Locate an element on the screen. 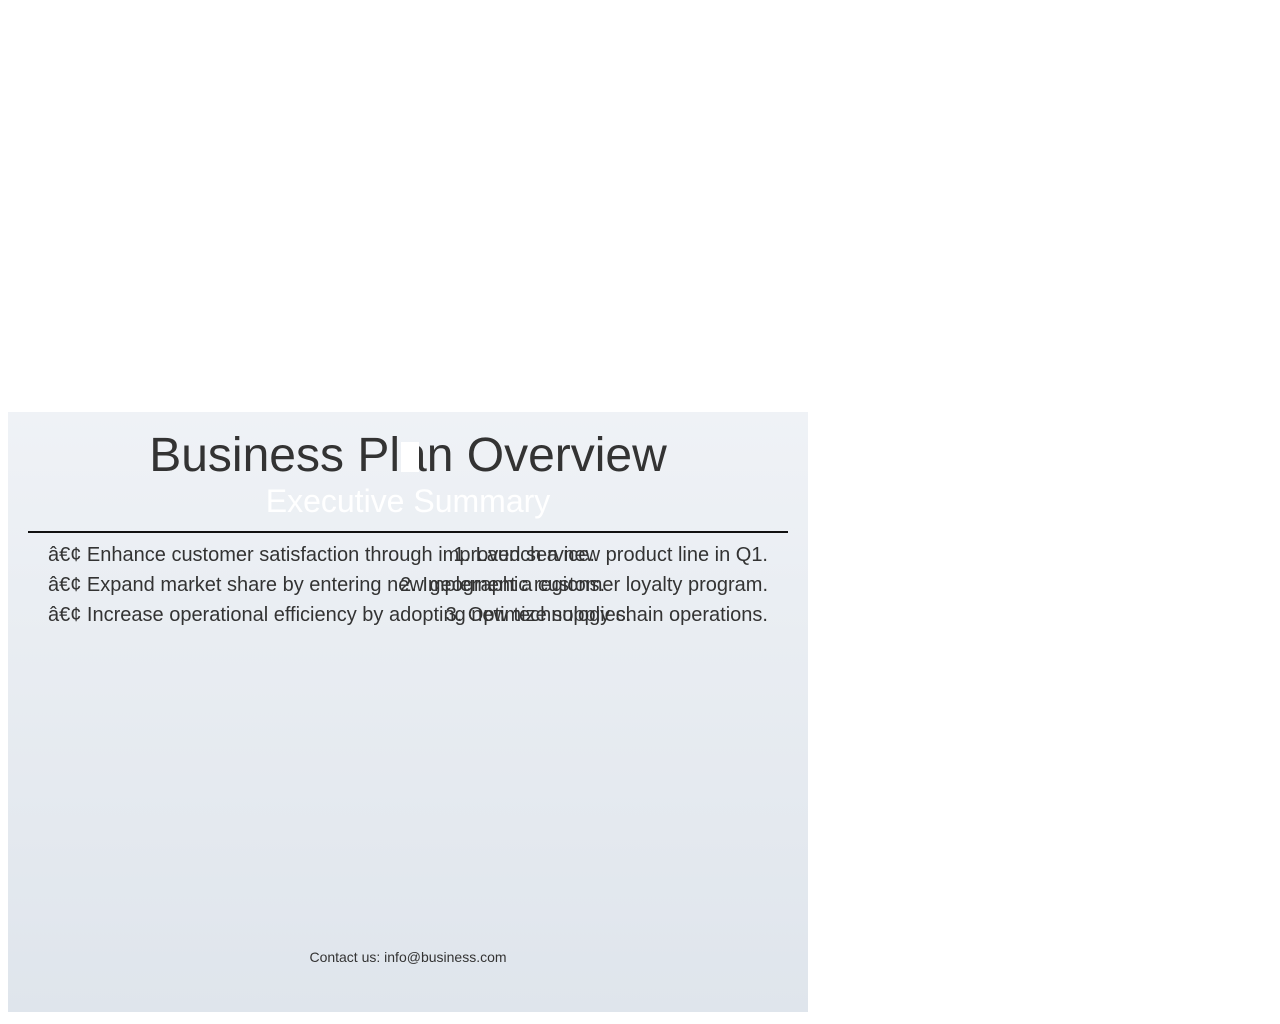  slide-subtitle: Executive Summary is located at coordinates (408, 501).